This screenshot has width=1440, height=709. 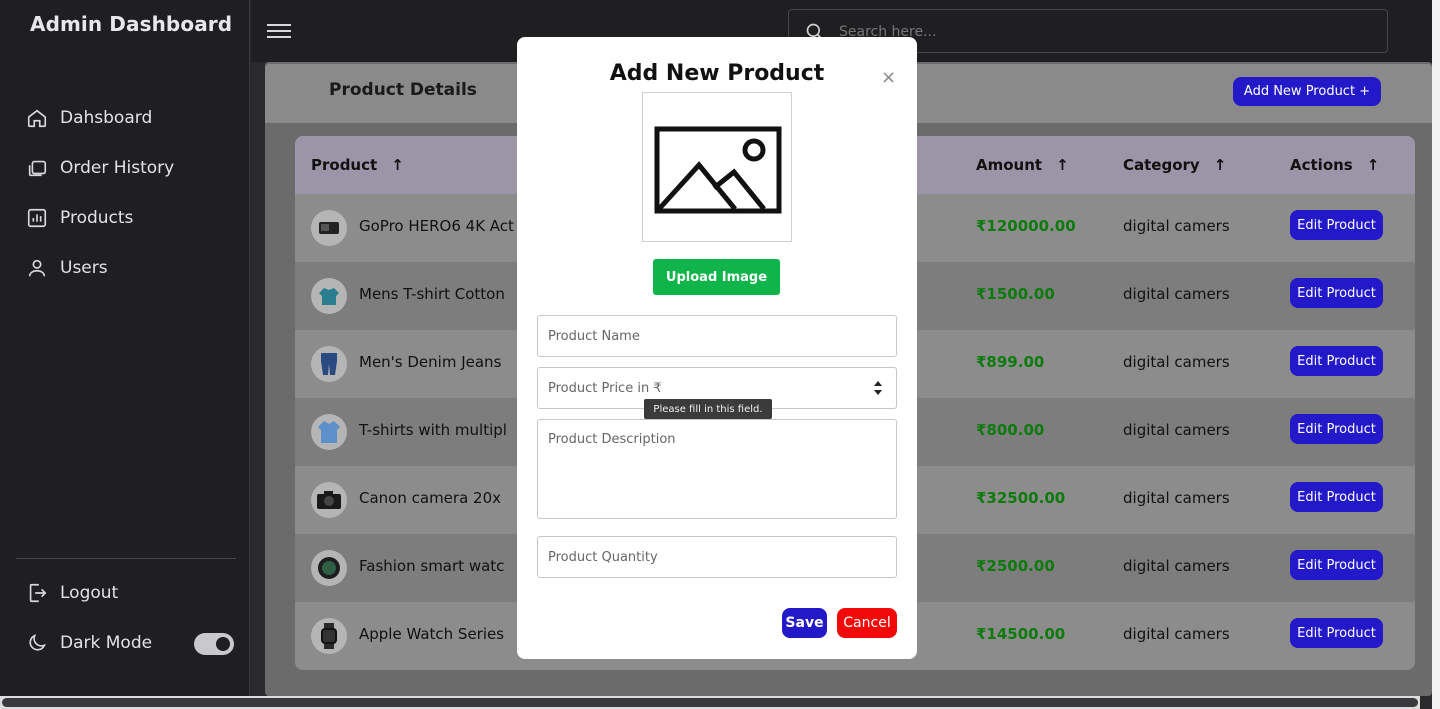 I want to click on sidebar-item-dashboard: Dahsboard, so click(x=100, y=118).